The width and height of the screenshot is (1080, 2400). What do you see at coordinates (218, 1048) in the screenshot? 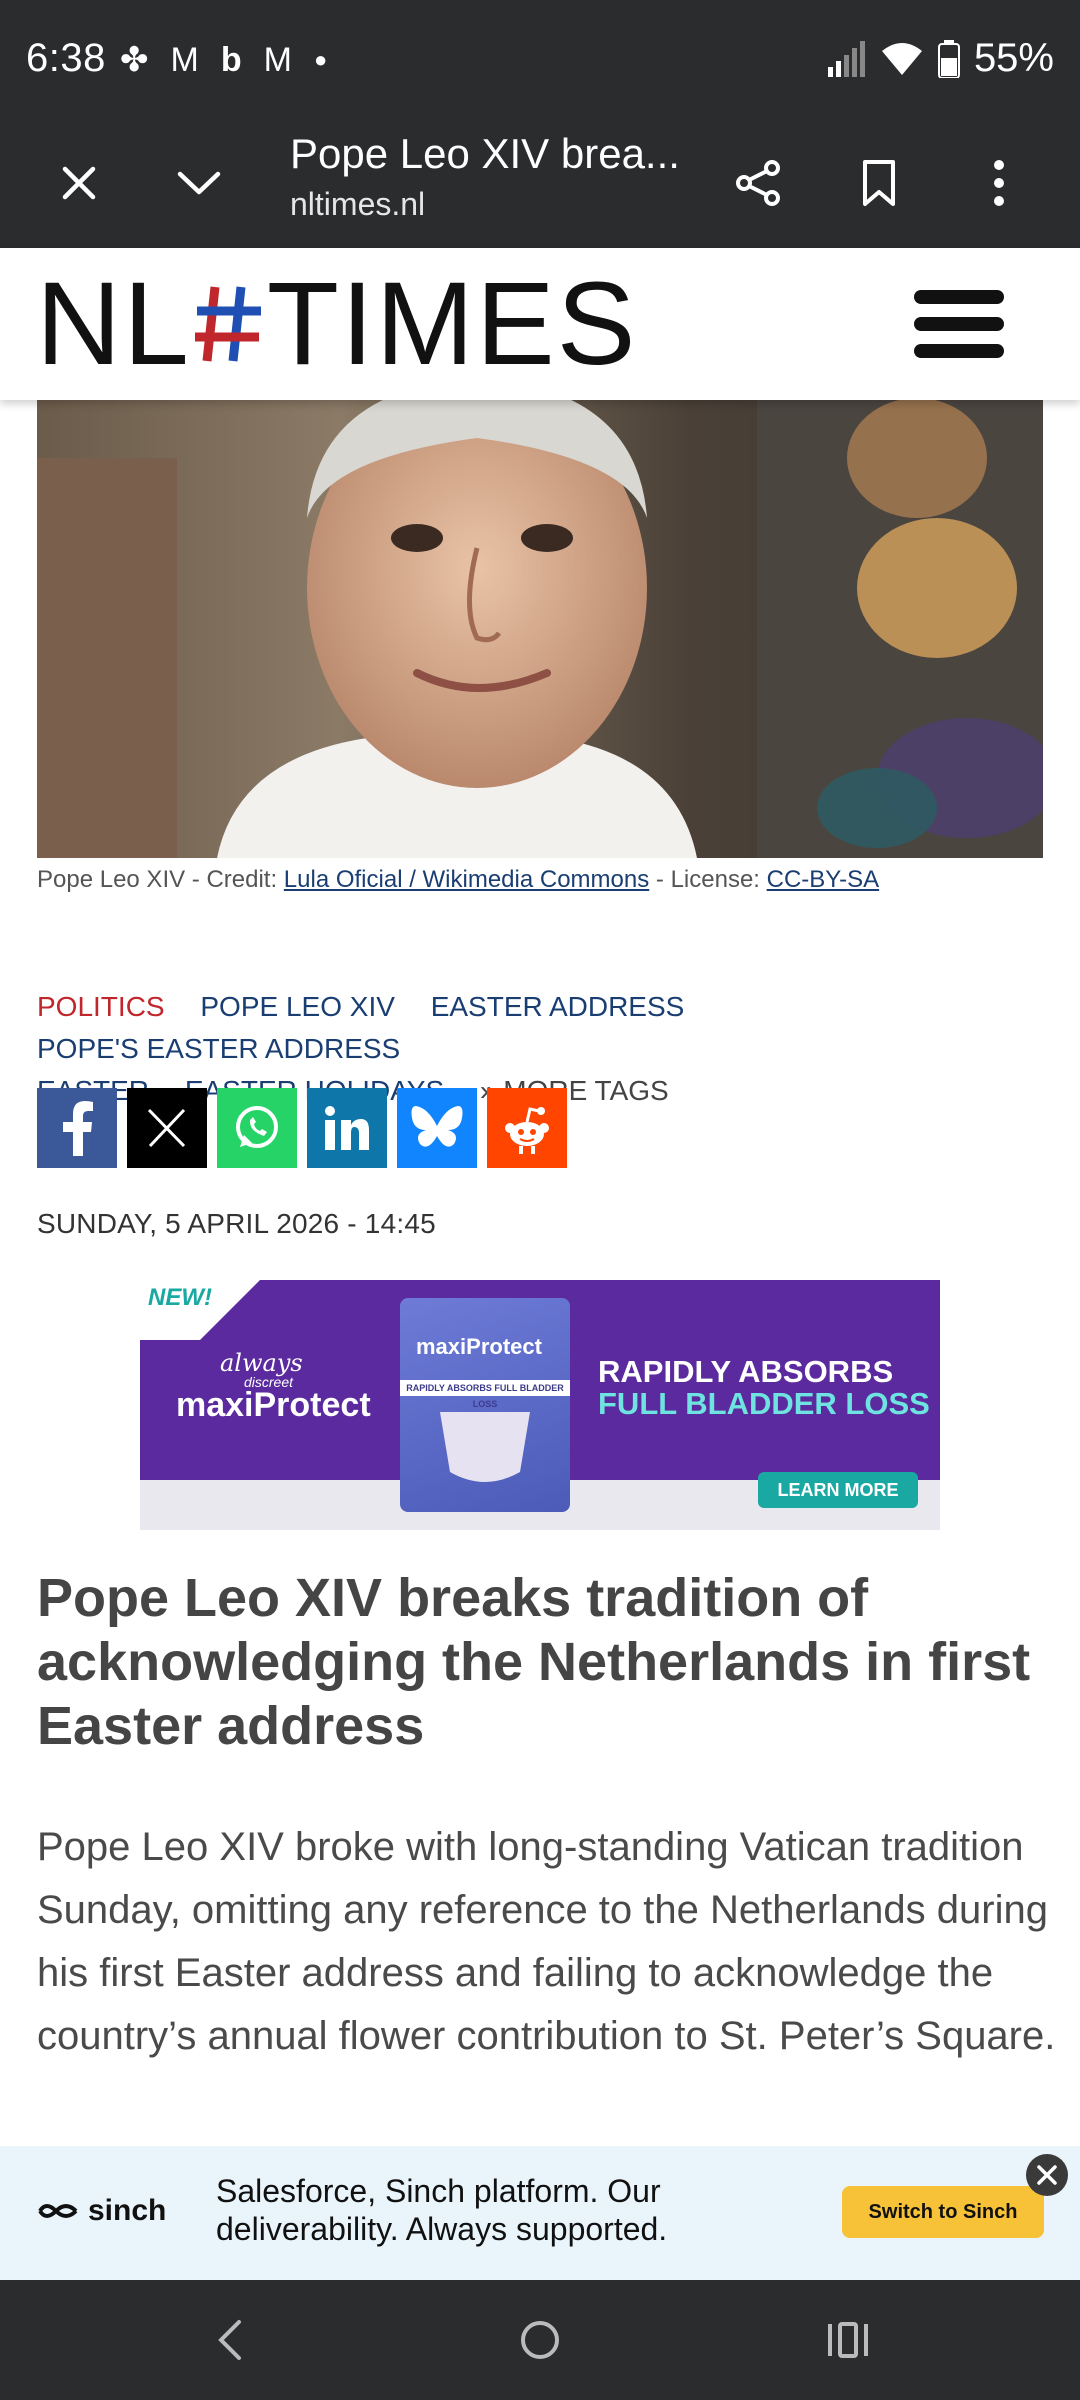
I see `tag-popes-easter-address: POPE'S EASTER ADDRESS` at bounding box center [218, 1048].